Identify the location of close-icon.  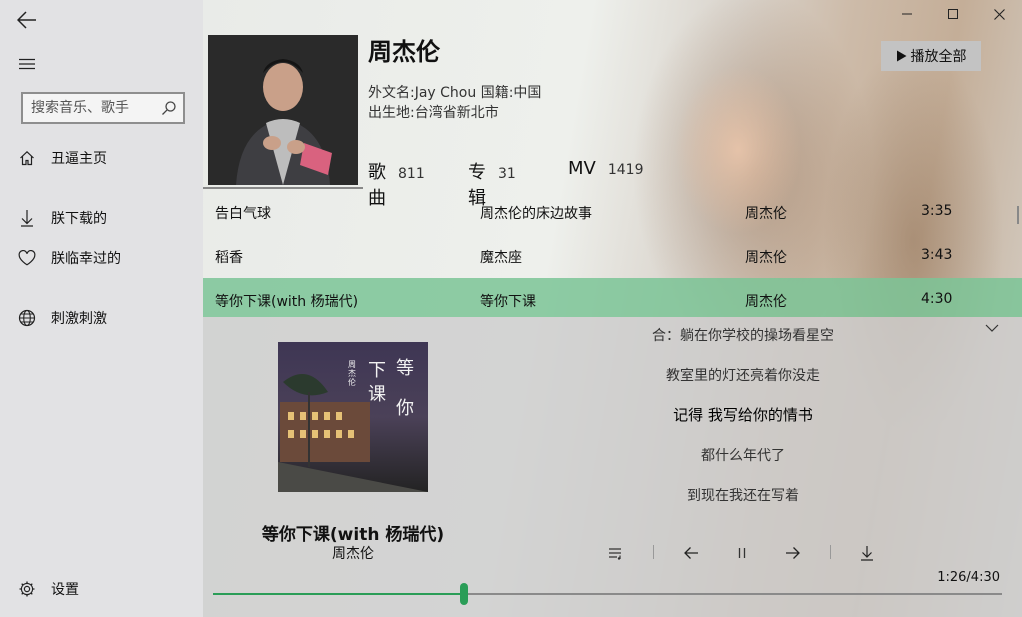
(999, 14).